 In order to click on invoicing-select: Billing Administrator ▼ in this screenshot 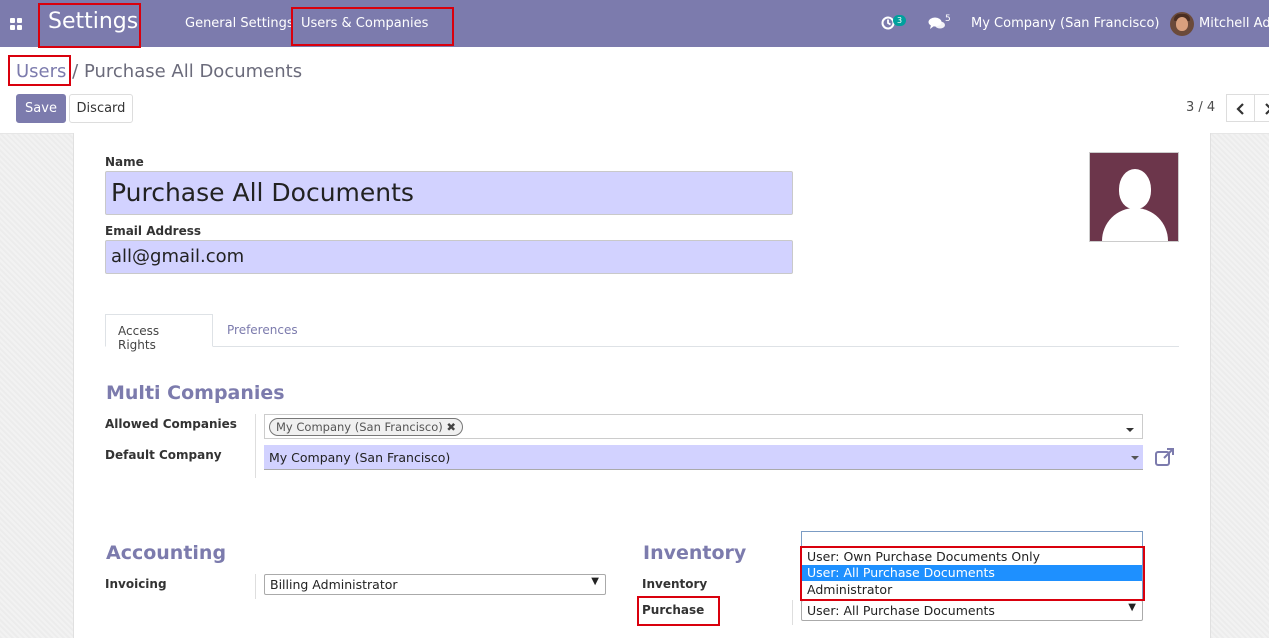, I will do `click(435, 584)`.